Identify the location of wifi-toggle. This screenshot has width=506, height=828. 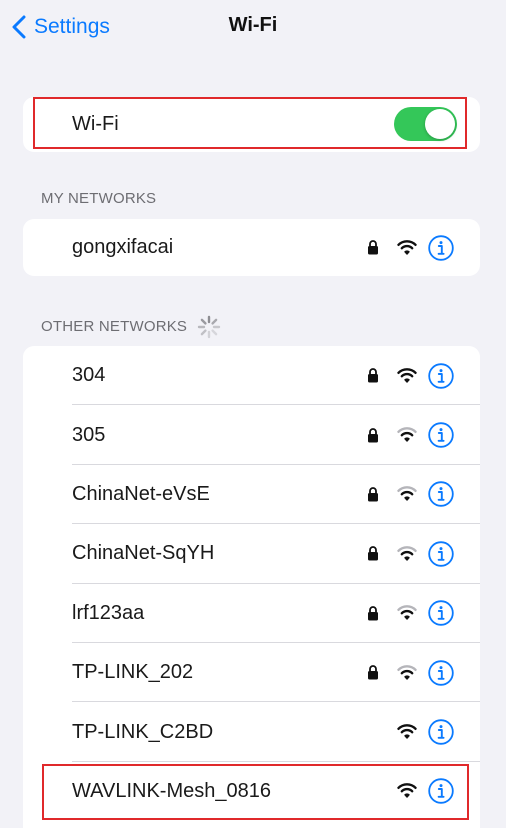
(425, 124).